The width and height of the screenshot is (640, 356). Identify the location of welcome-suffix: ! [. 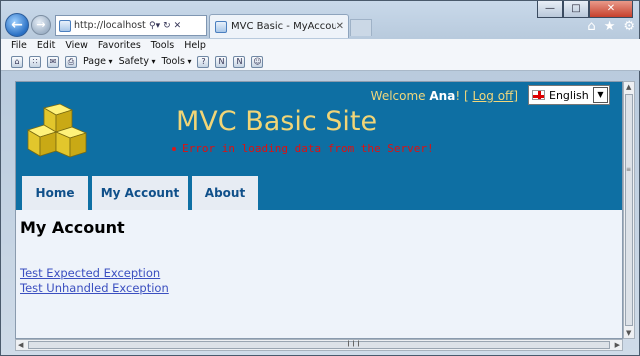
(462, 96).